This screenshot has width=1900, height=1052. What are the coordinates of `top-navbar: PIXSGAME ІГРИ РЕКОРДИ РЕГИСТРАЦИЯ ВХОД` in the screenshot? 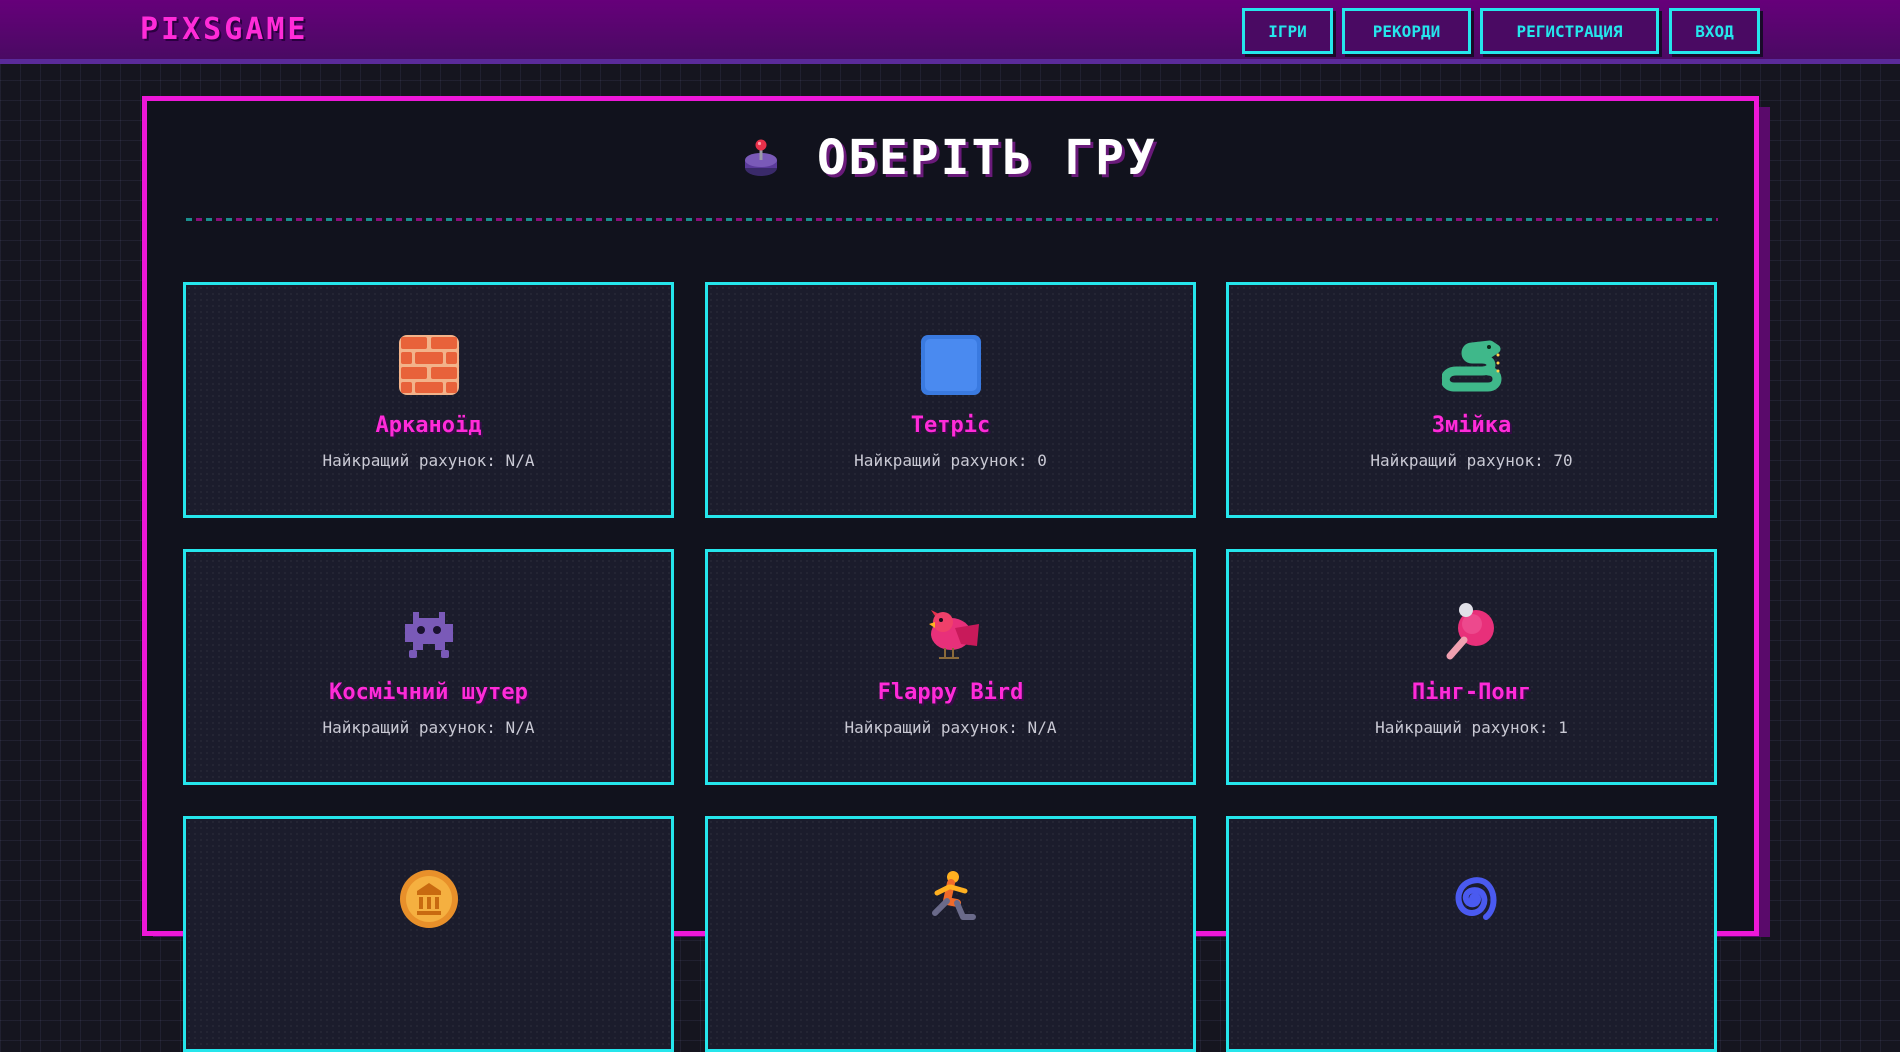 It's located at (950, 32).